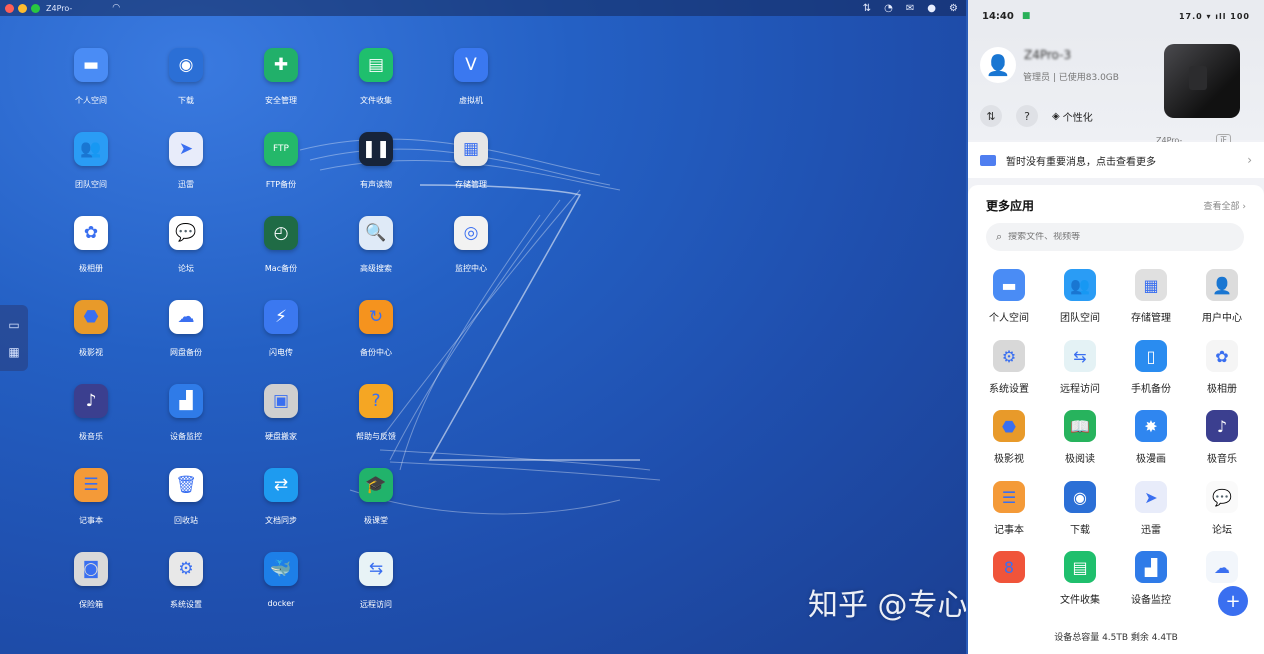 This screenshot has width=1264, height=654. What do you see at coordinates (1222, 511) in the screenshot?
I see `mobile-app-forum: 💬 论坛` at bounding box center [1222, 511].